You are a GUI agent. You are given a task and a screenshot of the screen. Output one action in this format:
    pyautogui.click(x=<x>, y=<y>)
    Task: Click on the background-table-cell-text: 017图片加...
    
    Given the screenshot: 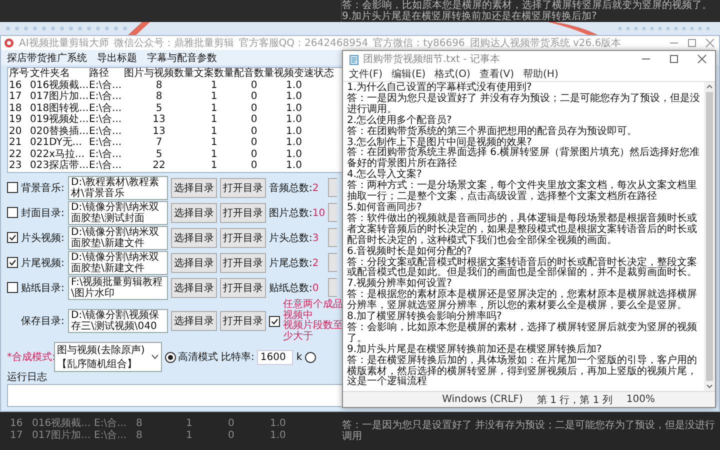 What is the action you would take?
    pyautogui.click(x=62, y=436)
    